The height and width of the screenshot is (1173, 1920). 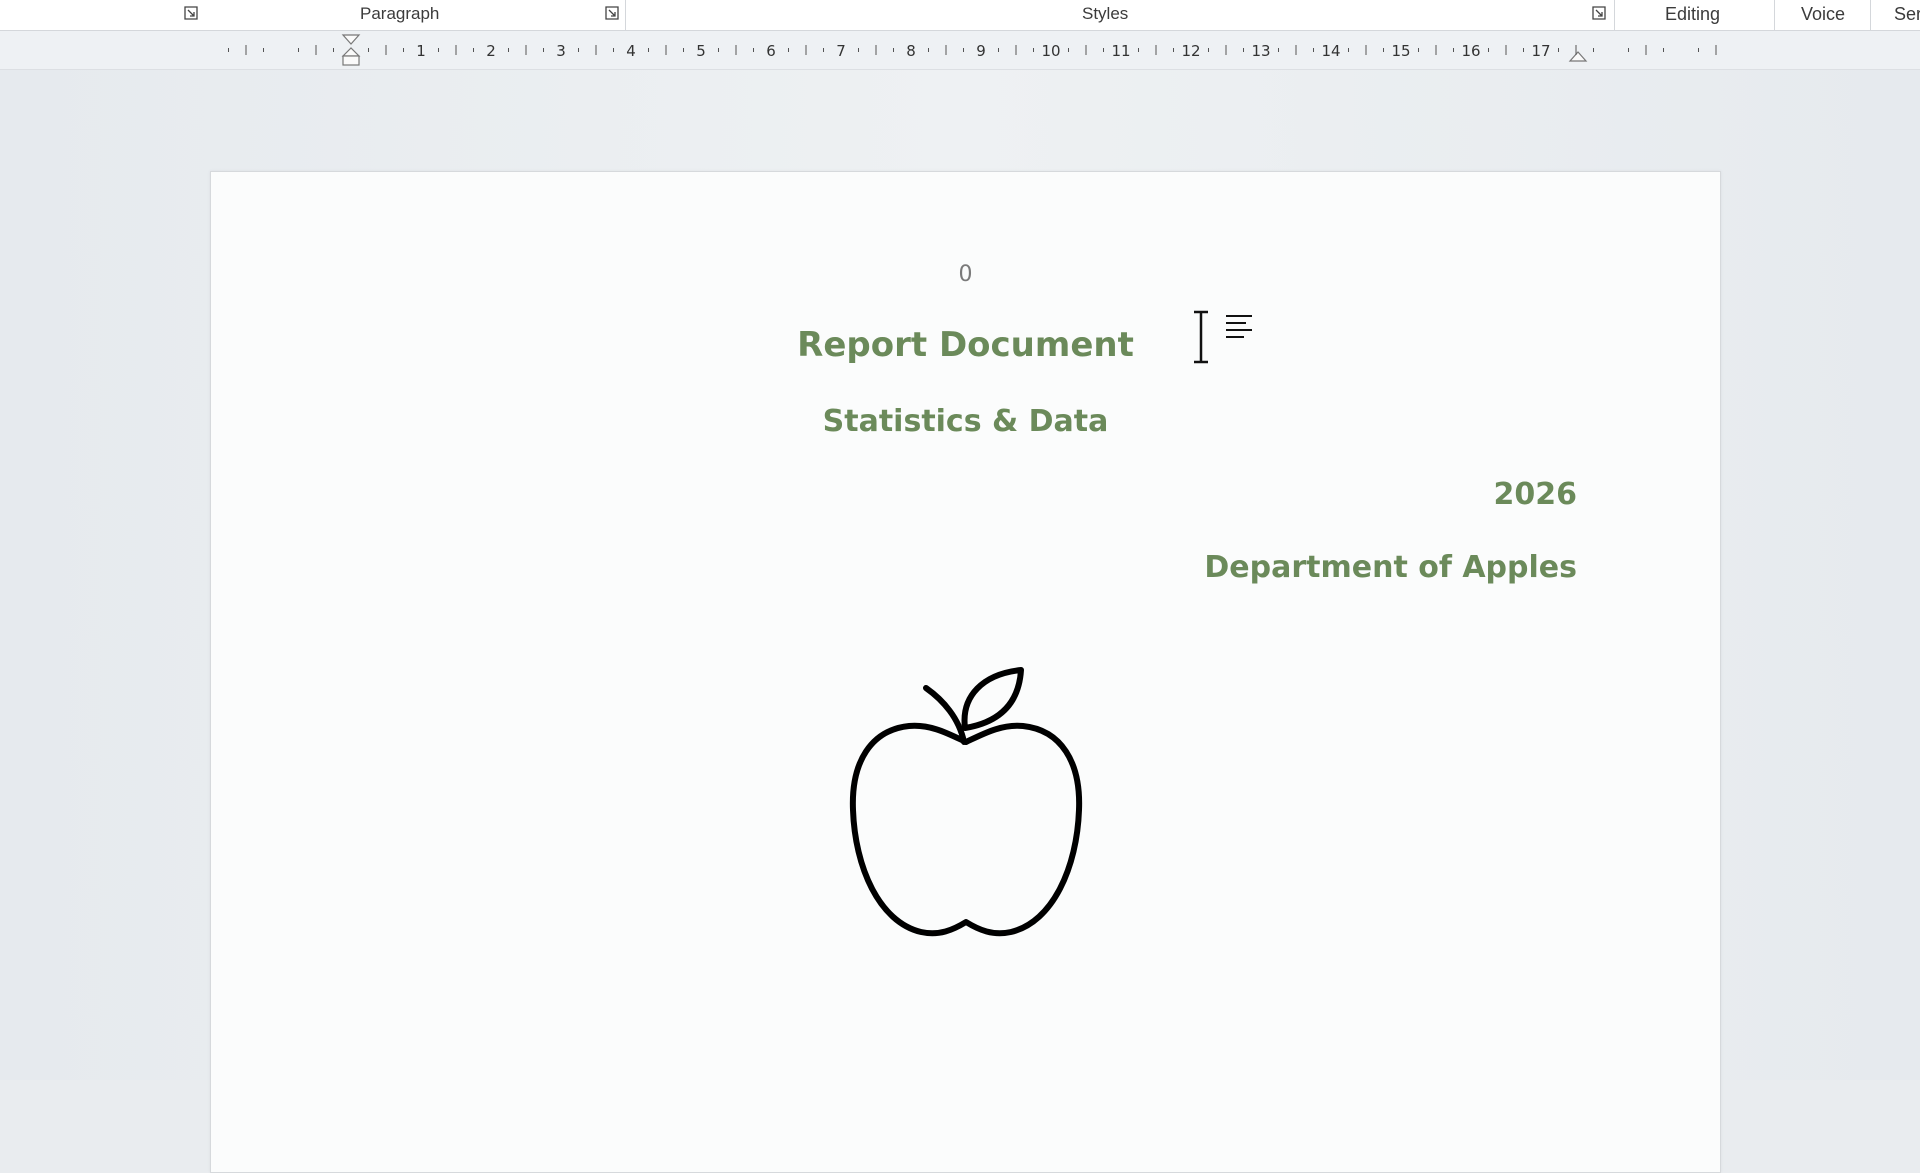 What do you see at coordinates (981, 51) in the screenshot?
I see `ruler-number: 9` at bounding box center [981, 51].